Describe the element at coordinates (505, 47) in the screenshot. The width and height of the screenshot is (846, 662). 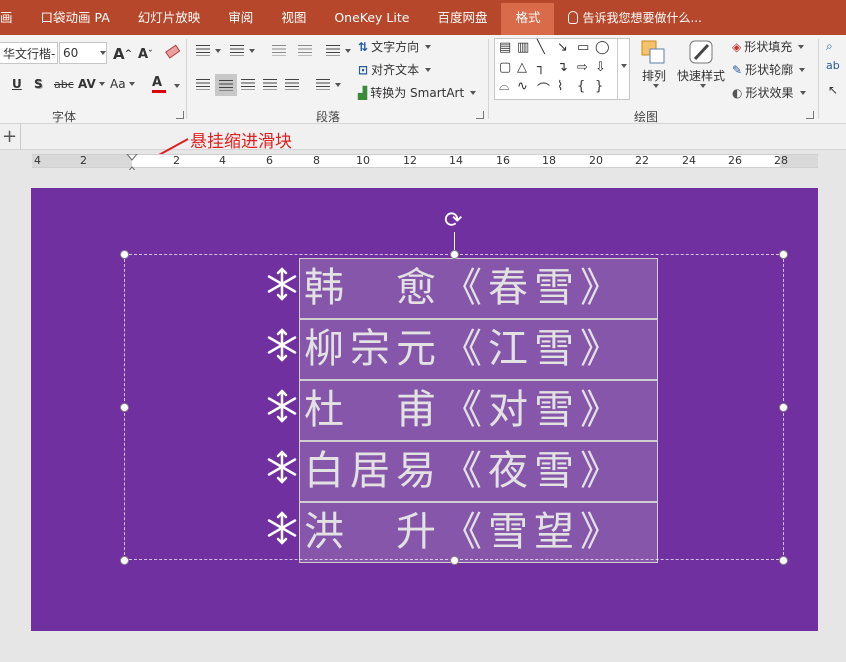
I see `textbox-shape-icon: ▤` at that location.